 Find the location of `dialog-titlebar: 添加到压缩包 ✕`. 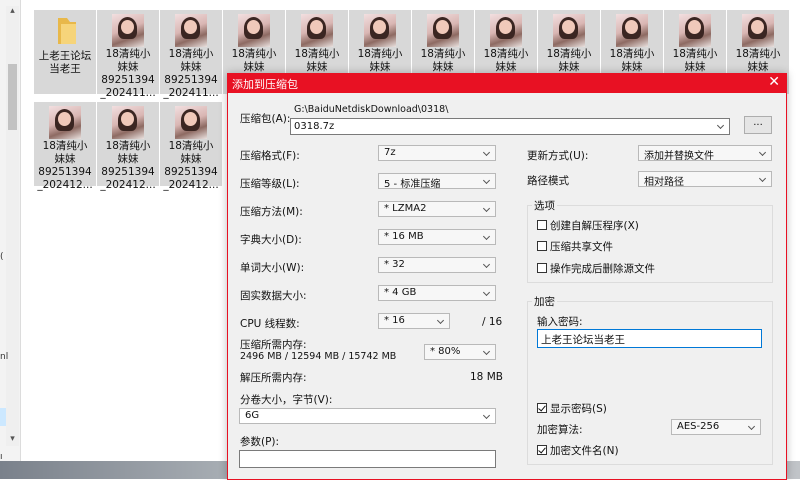

dialog-titlebar: 添加到压缩包 ✕ is located at coordinates (507, 83).